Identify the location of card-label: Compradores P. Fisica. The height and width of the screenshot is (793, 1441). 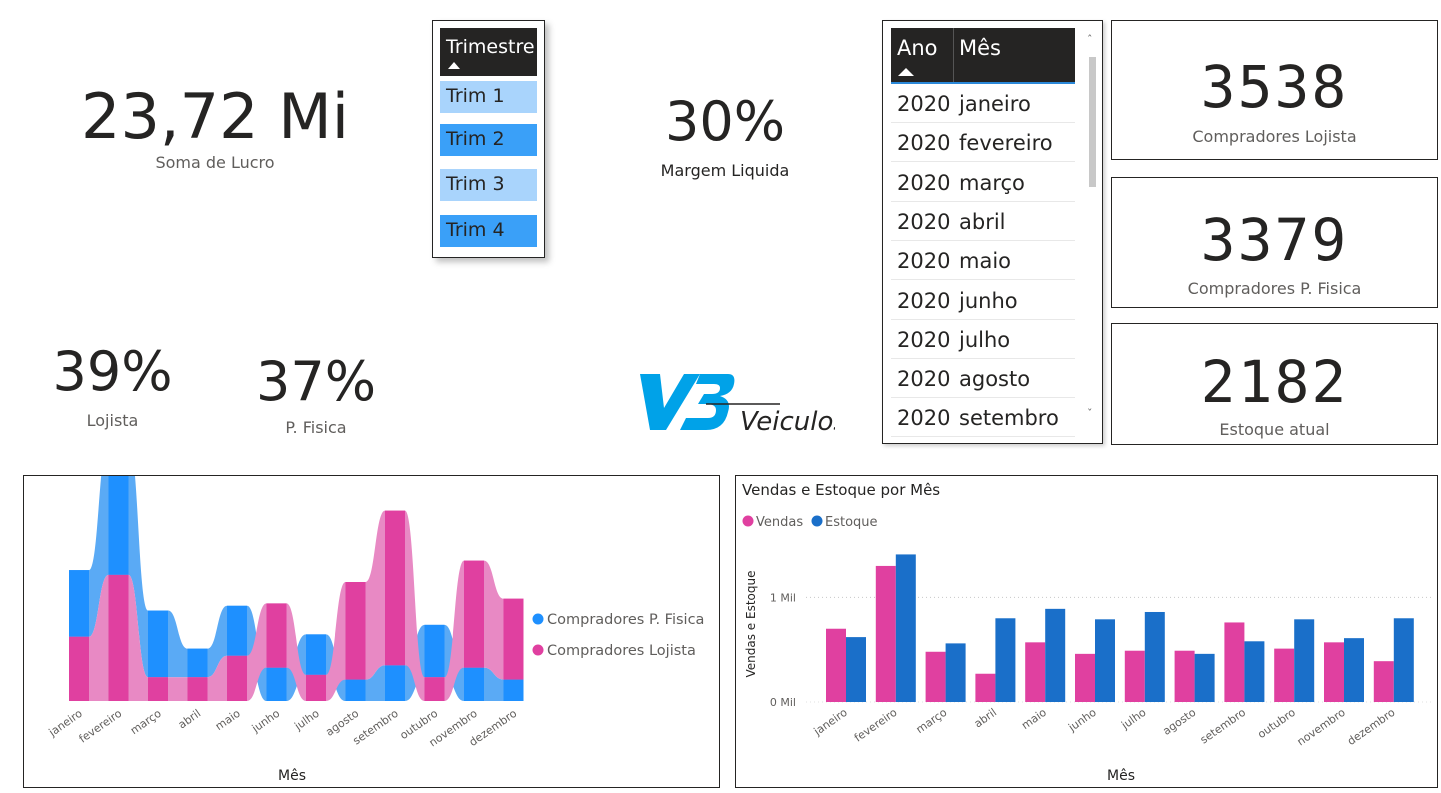
(1274, 288).